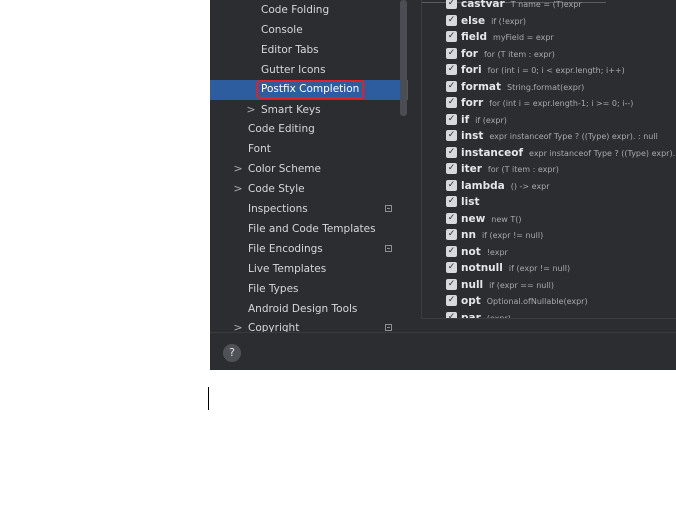 The height and width of the screenshot is (515, 676). What do you see at coordinates (208, 398) in the screenshot?
I see `text-cursor` at bounding box center [208, 398].